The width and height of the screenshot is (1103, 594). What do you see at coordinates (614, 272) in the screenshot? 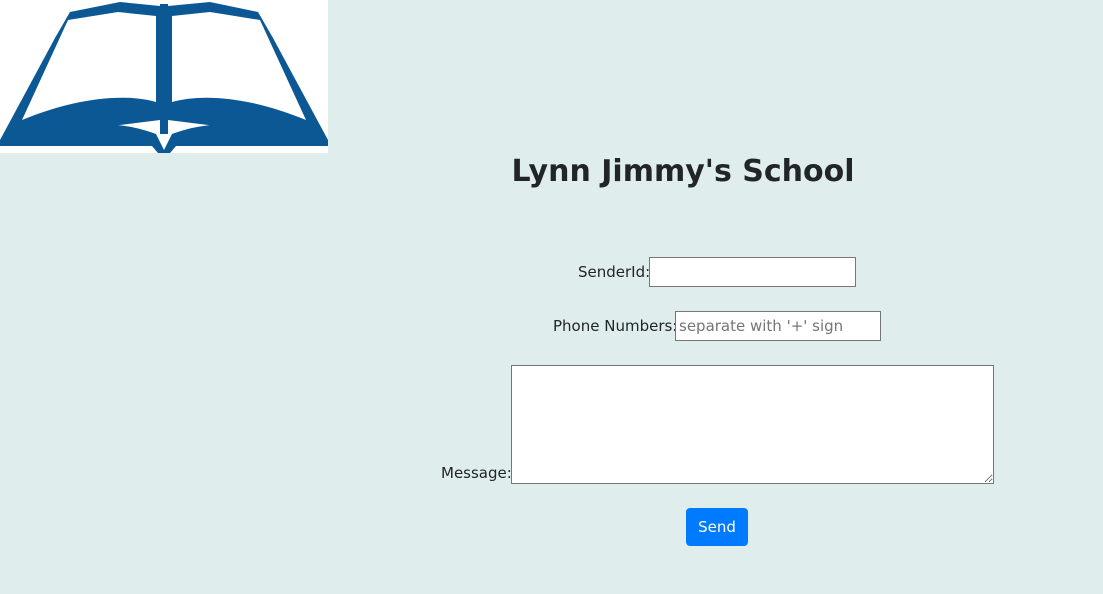
I see `sender-id-label: SenderId:` at bounding box center [614, 272].